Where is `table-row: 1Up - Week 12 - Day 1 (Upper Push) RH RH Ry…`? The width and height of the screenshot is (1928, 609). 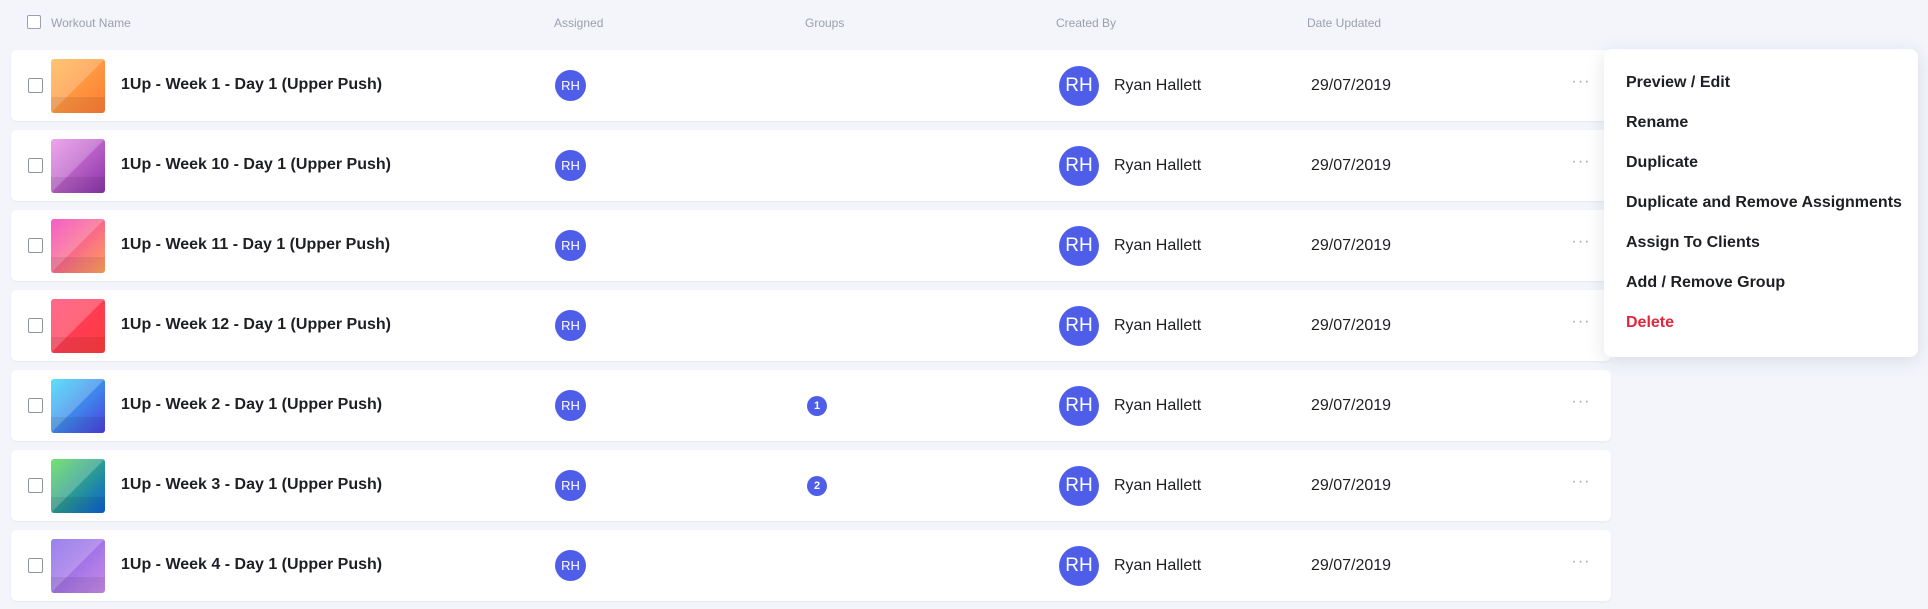
table-row: 1Up - Week 12 - Day 1 (Upper Push) RH RH Ry… is located at coordinates (811, 325).